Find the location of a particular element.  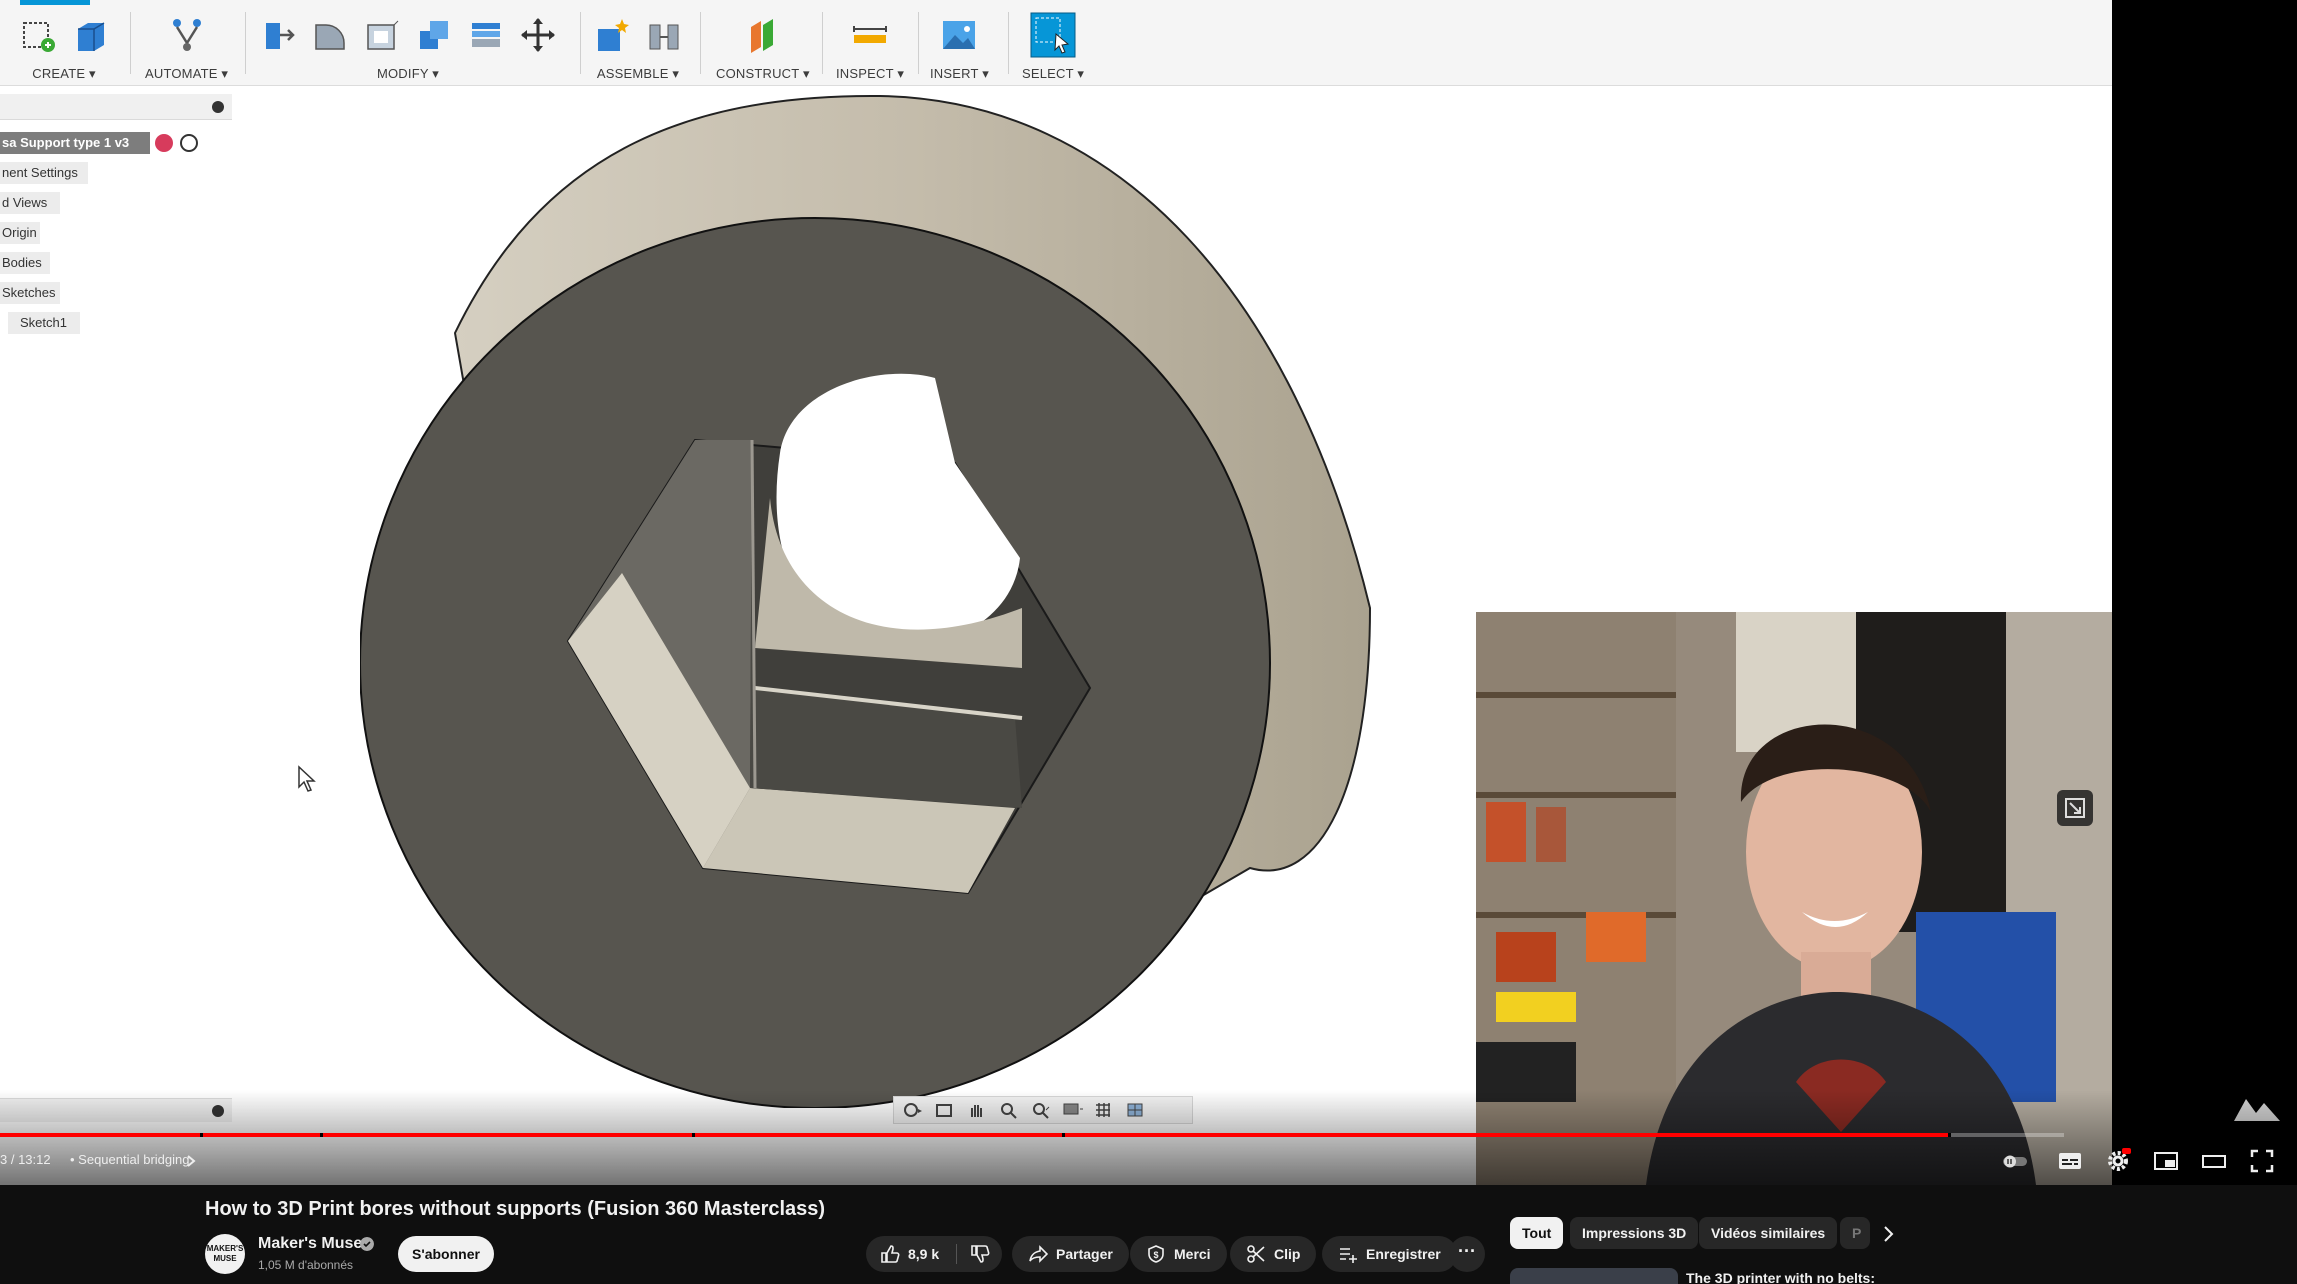

new-component-icon is located at coordinates (612, 35).